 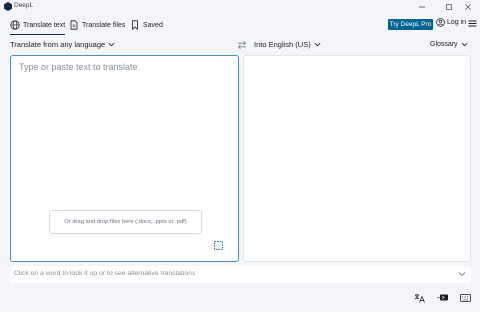 What do you see at coordinates (153, 25) in the screenshot?
I see `tab-label: Saved` at bounding box center [153, 25].